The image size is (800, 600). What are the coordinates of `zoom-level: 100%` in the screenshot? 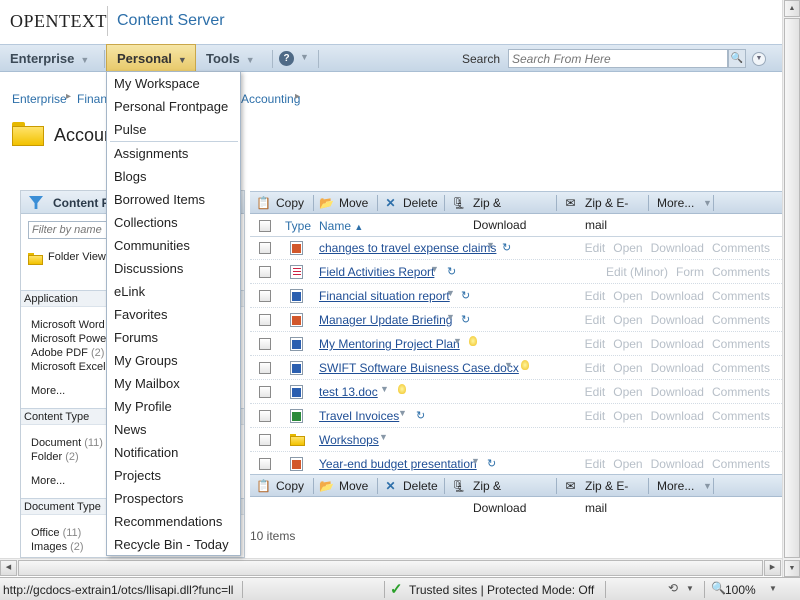 It's located at (740, 590).